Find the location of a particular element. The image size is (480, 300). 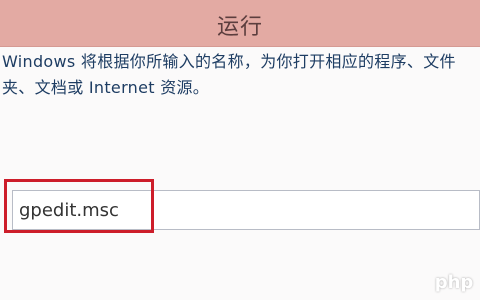

watermark-text: php is located at coordinates (454, 282).